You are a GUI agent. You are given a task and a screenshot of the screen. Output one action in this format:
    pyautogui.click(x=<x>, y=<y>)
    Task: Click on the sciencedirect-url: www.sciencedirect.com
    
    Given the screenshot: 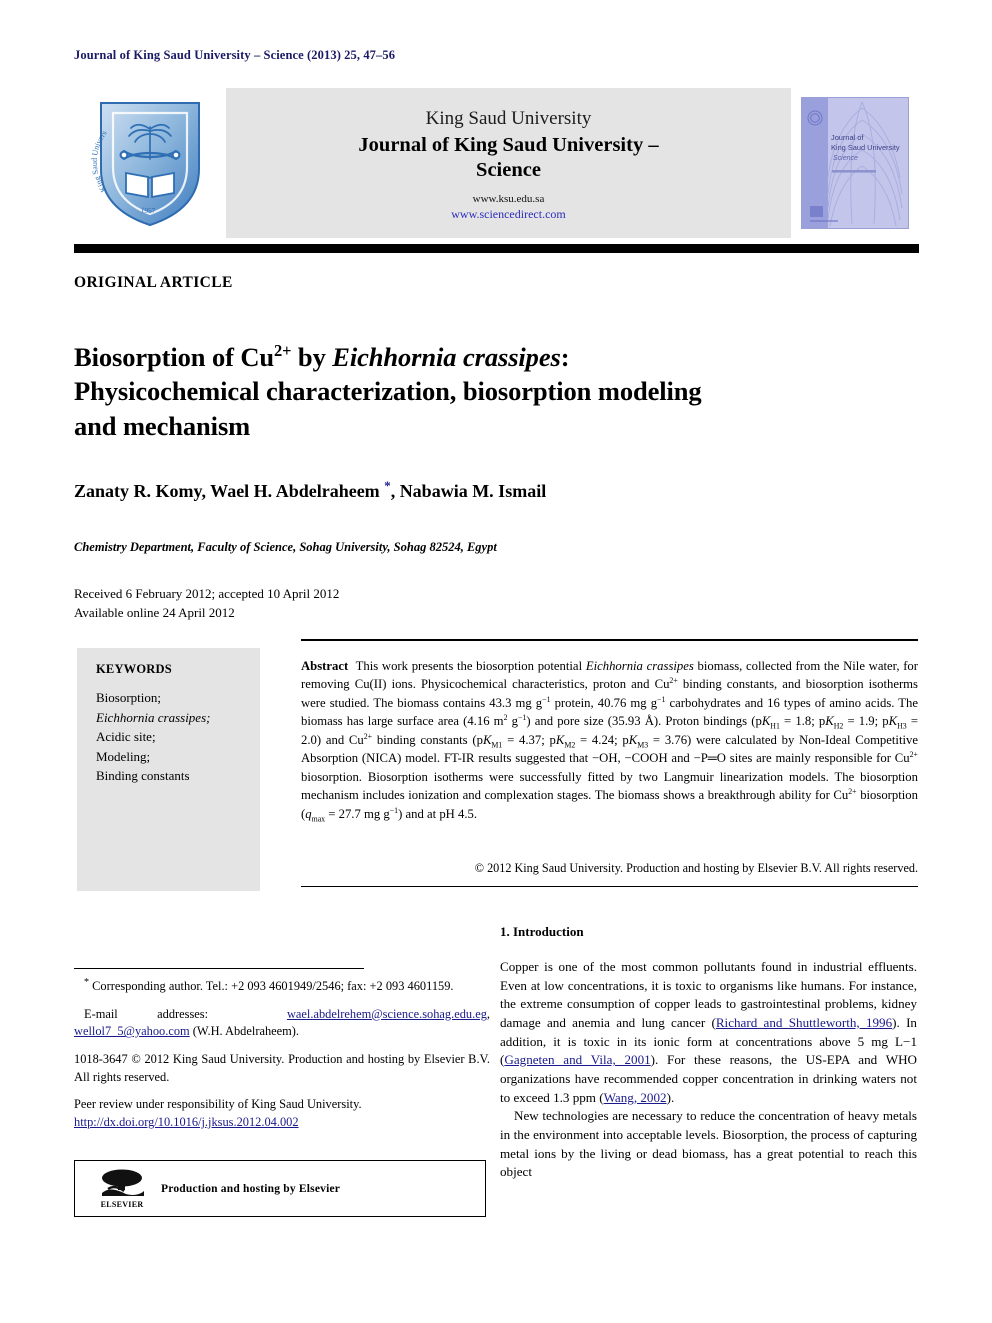 What is the action you would take?
    pyautogui.click(x=508, y=214)
    